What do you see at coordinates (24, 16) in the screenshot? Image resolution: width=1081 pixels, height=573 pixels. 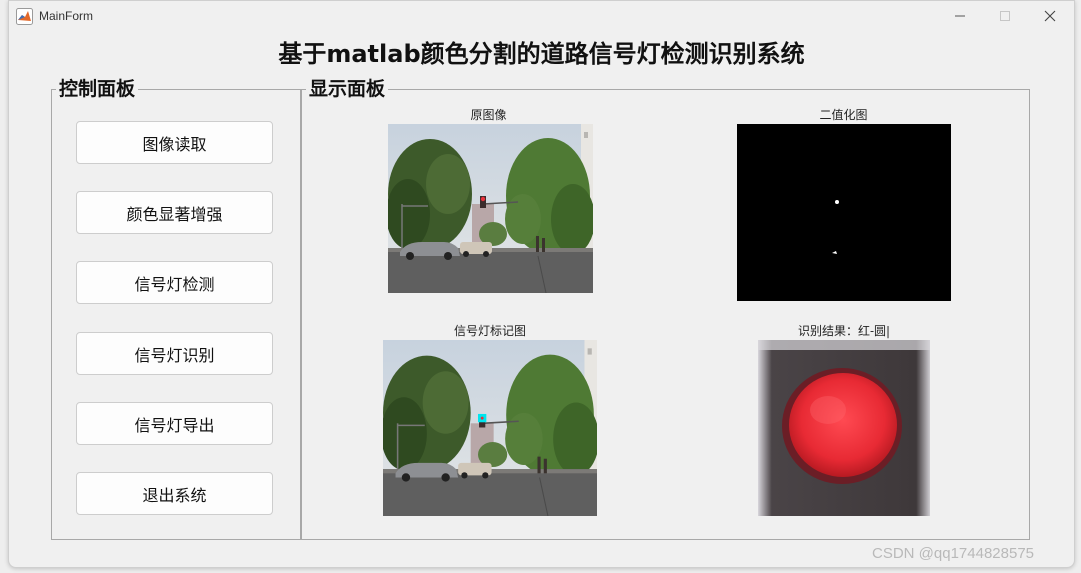 I see `matlab-icon` at bounding box center [24, 16].